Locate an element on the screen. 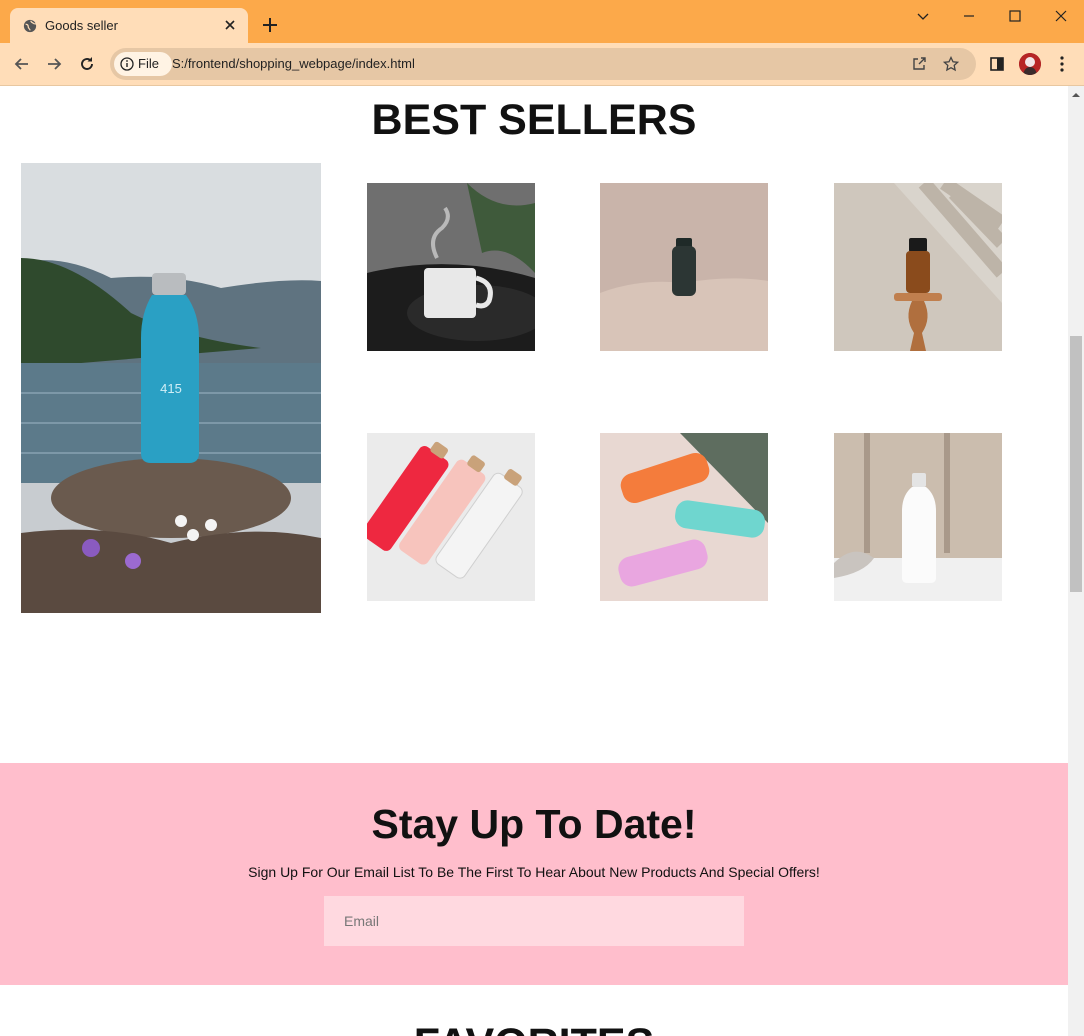  close-tab-icon is located at coordinates (230, 25).